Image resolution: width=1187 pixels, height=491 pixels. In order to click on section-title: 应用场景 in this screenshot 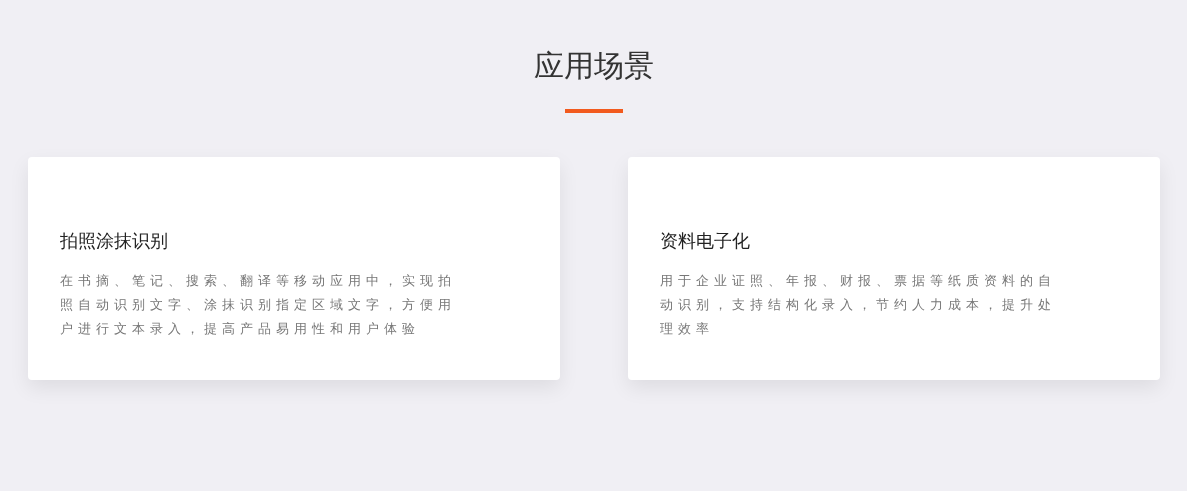, I will do `click(593, 66)`.